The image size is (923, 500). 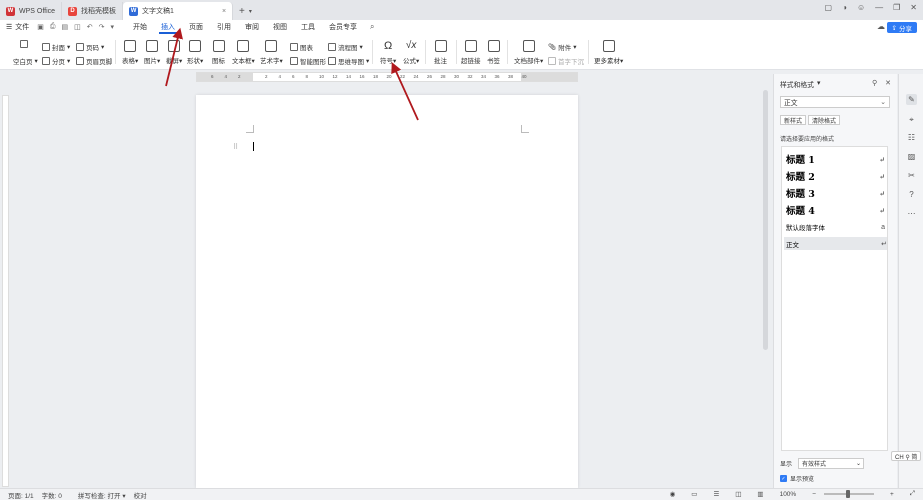 What do you see at coordinates (292, 74) in the screenshot?
I see `annotation-arrows` at bounding box center [292, 74].